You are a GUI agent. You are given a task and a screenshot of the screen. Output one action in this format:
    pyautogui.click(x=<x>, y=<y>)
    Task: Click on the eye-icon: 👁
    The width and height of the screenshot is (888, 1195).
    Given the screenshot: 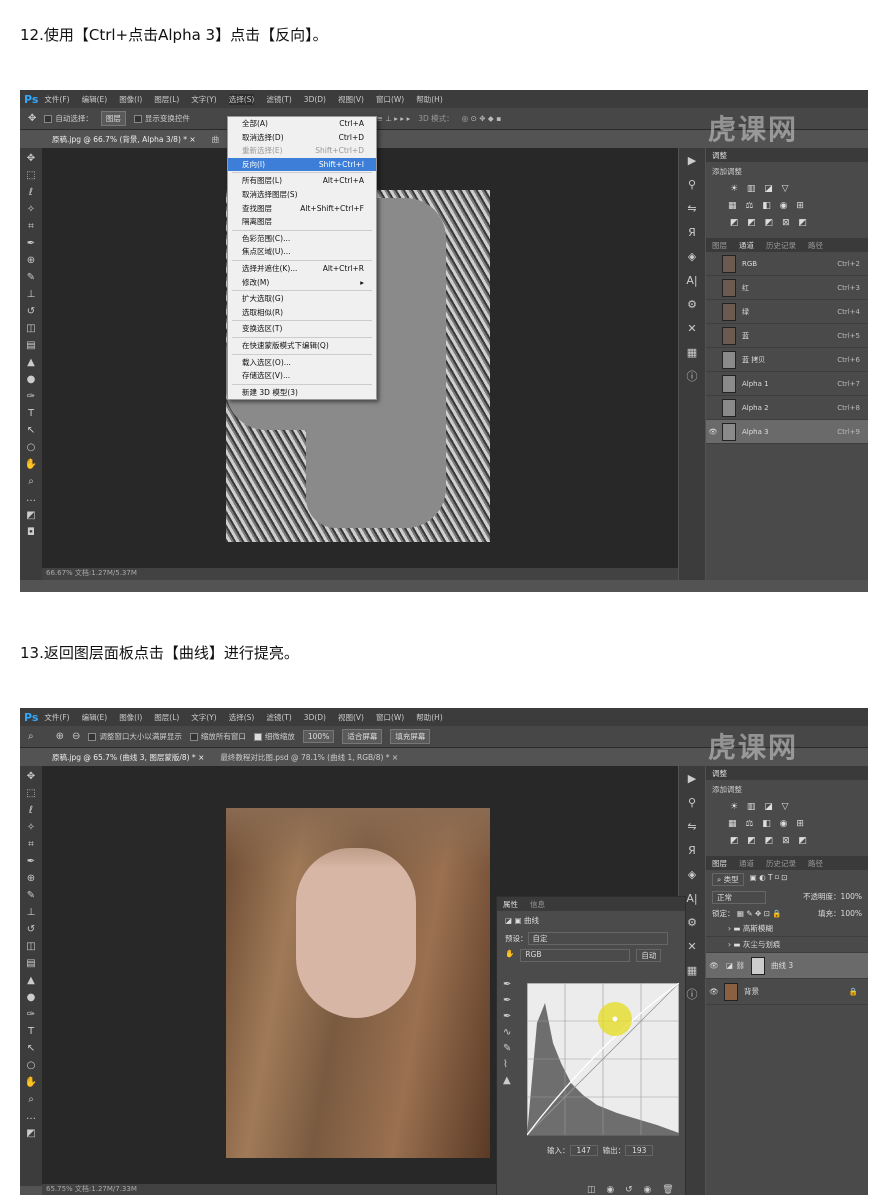 What is the action you would take?
    pyautogui.click(x=714, y=965)
    